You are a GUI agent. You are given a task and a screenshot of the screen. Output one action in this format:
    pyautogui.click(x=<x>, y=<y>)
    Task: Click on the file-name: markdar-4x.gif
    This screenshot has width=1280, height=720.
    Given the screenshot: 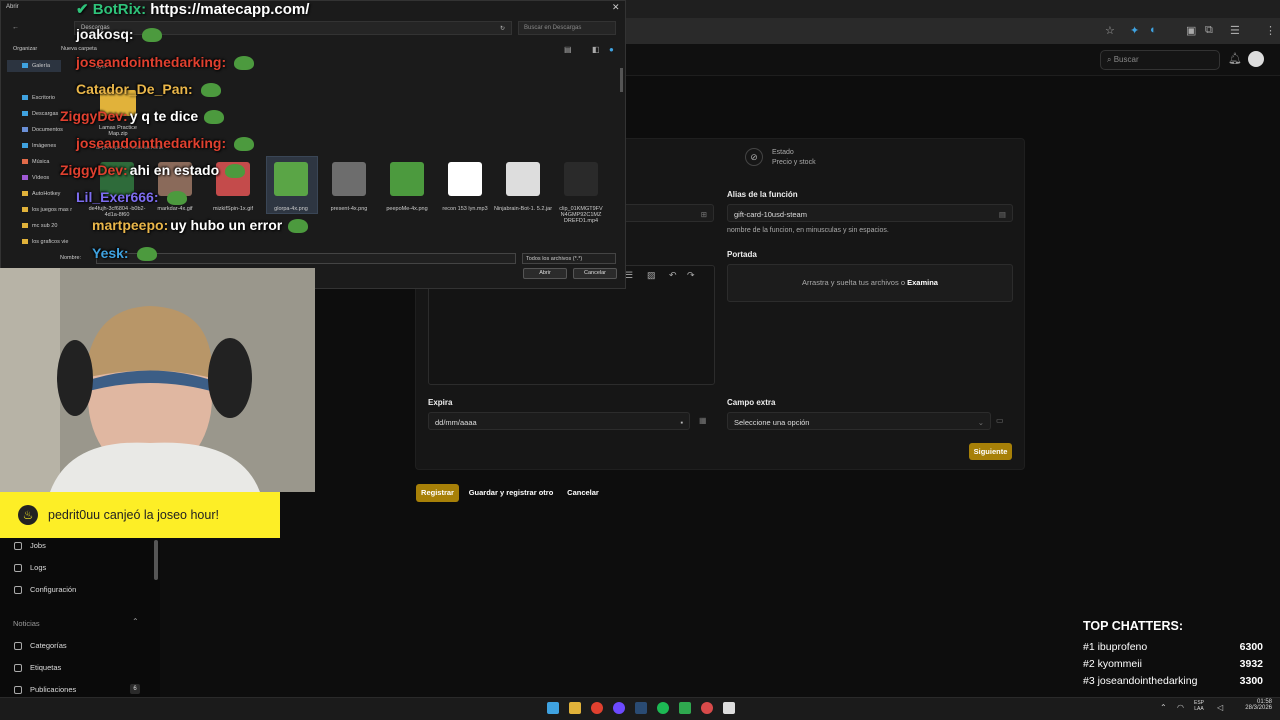 What is the action you would take?
    pyautogui.click(x=175, y=209)
    